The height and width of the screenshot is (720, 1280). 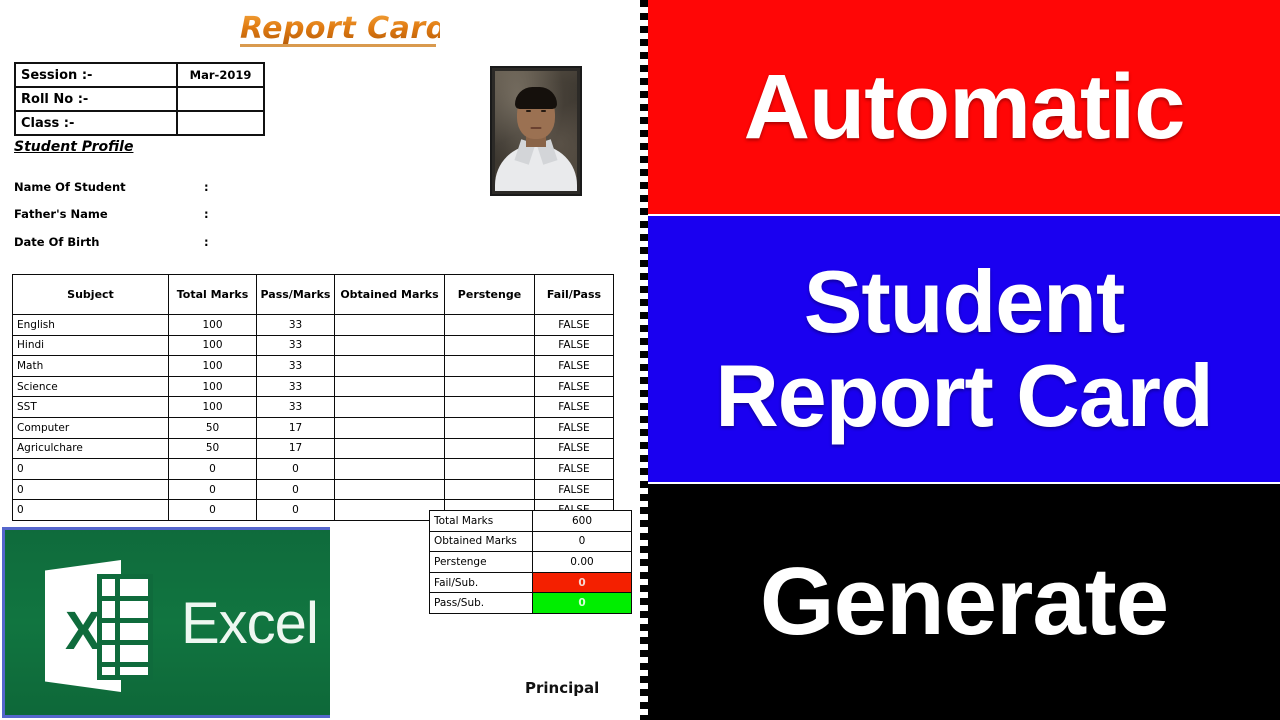 What do you see at coordinates (536, 128) in the screenshot?
I see `photo-mouth` at bounding box center [536, 128].